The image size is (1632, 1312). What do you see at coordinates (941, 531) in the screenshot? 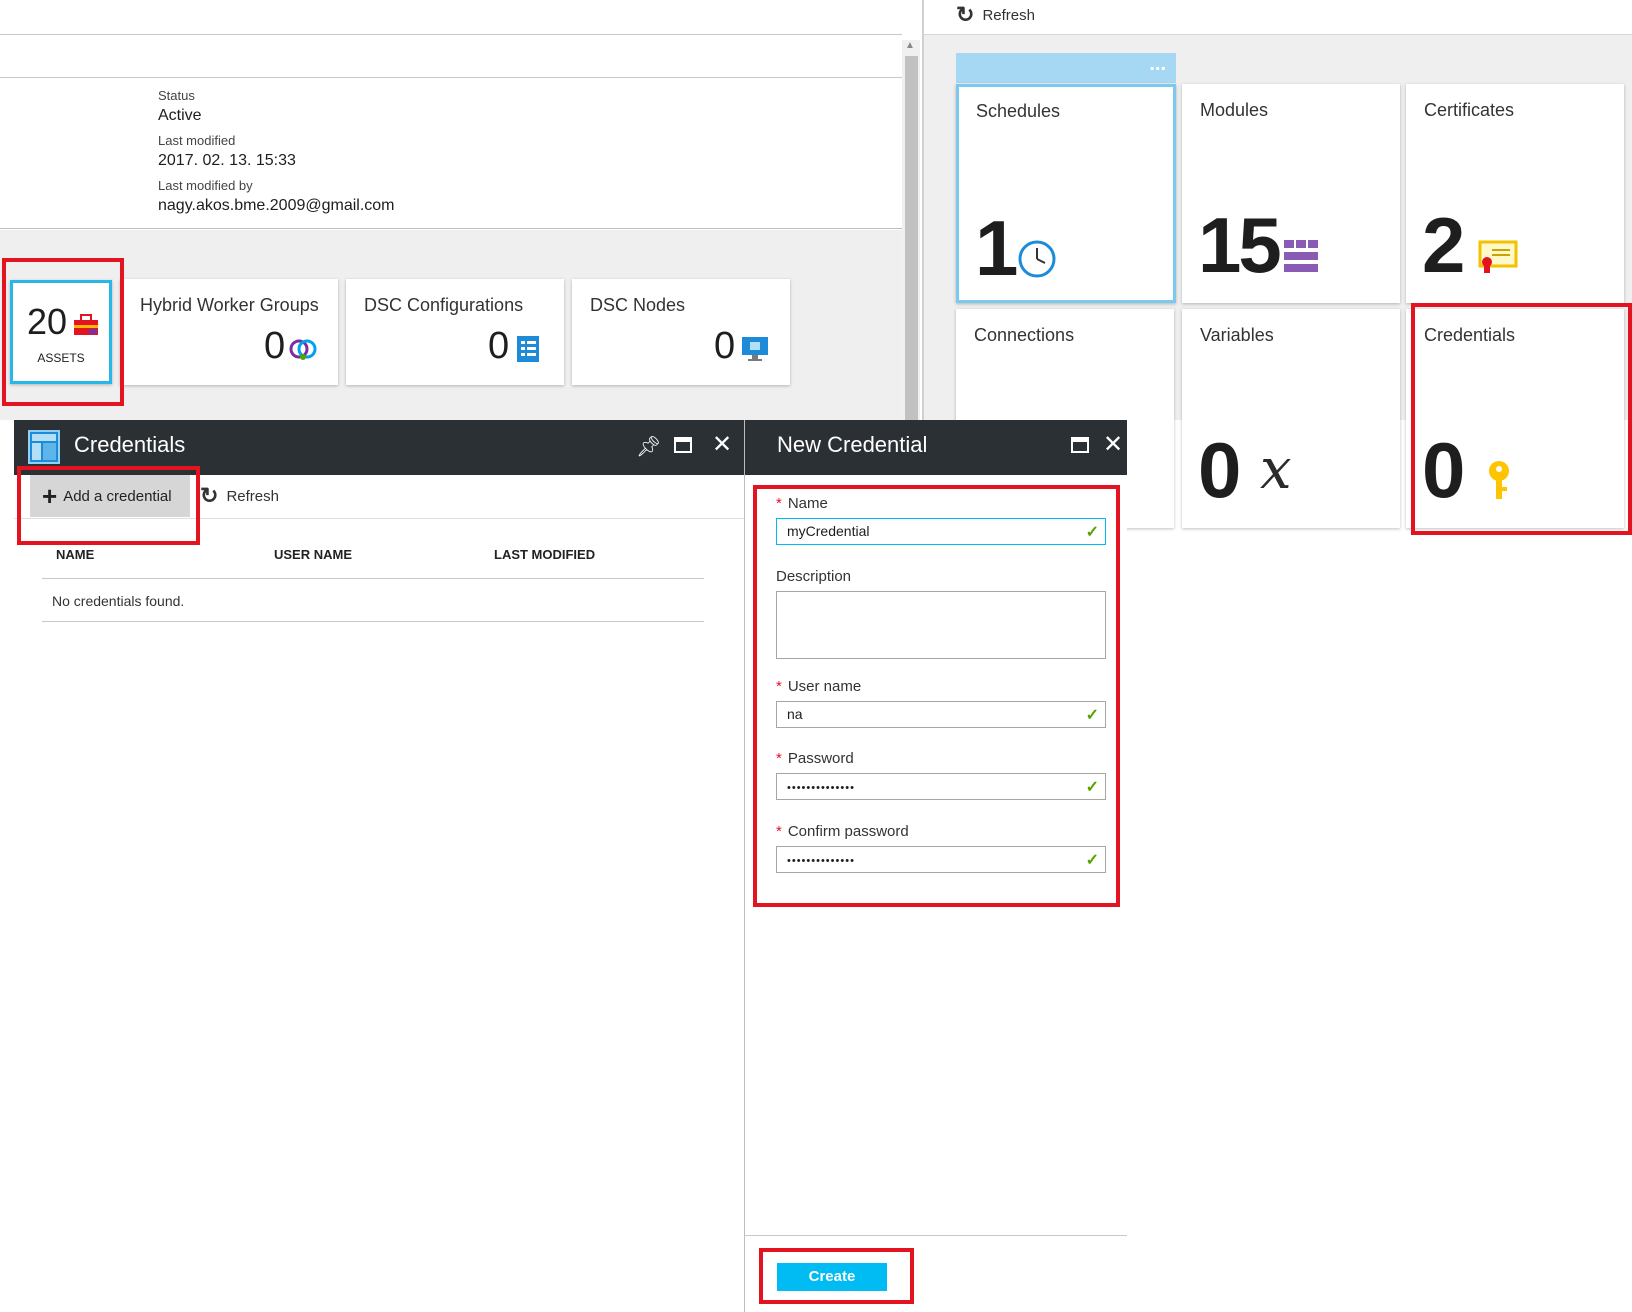
I see `name-input: myCredential ✓` at bounding box center [941, 531].